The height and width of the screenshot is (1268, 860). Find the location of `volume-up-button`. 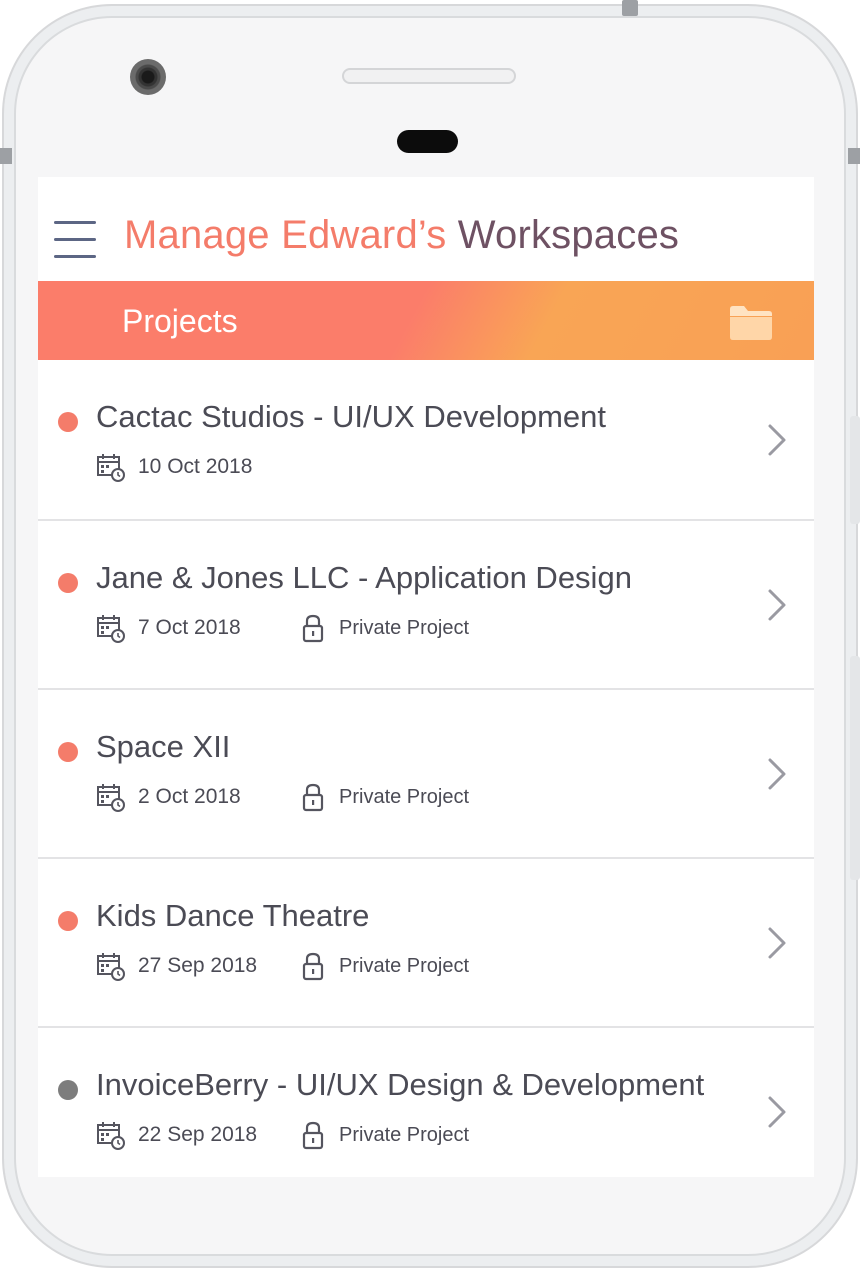

volume-up-button is located at coordinates (855, 470).